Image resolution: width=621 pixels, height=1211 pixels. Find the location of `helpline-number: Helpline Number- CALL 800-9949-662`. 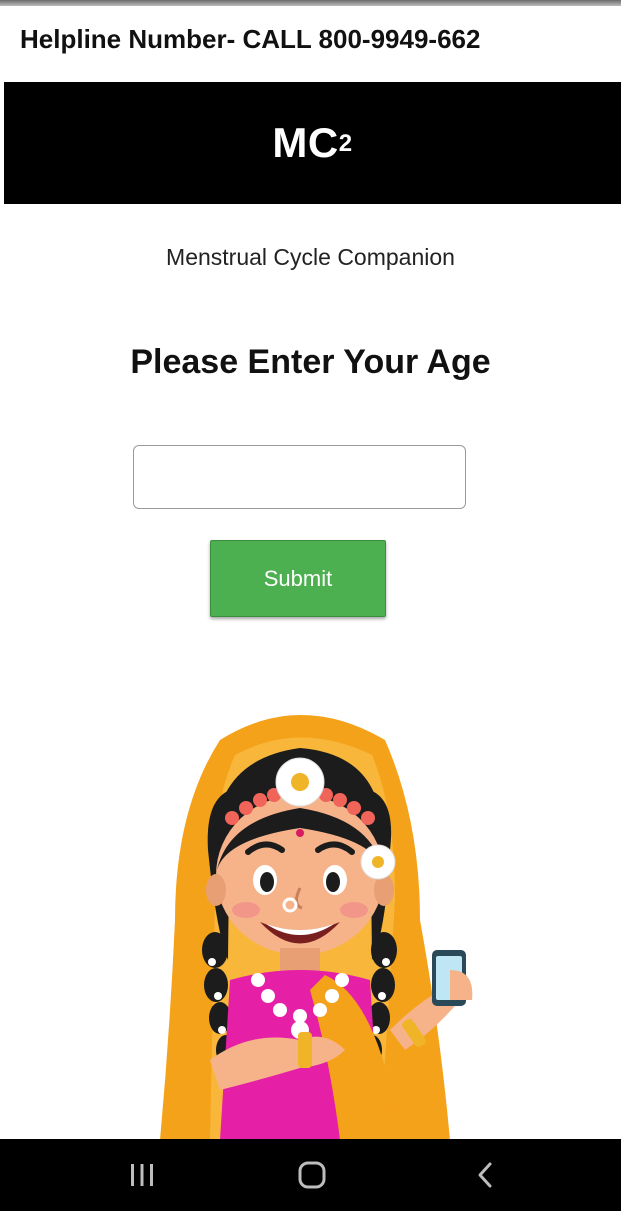

helpline-number: Helpline Number- CALL 800-9949-662 is located at coordinates (250, 39).